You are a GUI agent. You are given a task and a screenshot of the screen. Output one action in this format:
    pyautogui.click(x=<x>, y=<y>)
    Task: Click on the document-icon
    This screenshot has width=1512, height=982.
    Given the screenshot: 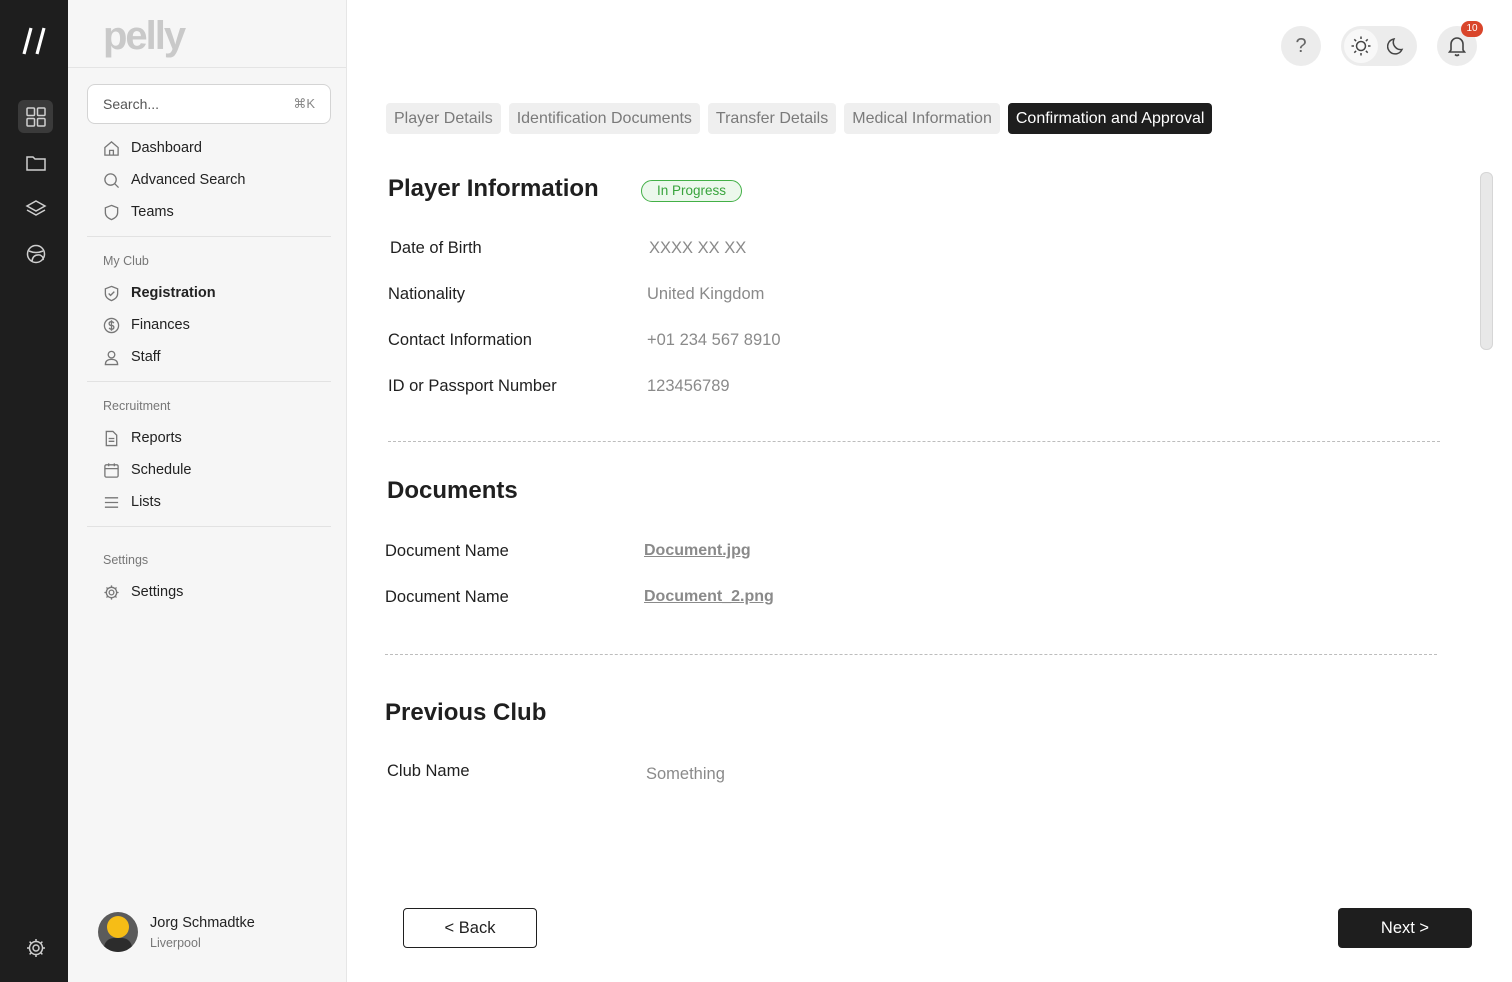 What is the action you would take?
    pyautogui.click(x=111, y=438)
    